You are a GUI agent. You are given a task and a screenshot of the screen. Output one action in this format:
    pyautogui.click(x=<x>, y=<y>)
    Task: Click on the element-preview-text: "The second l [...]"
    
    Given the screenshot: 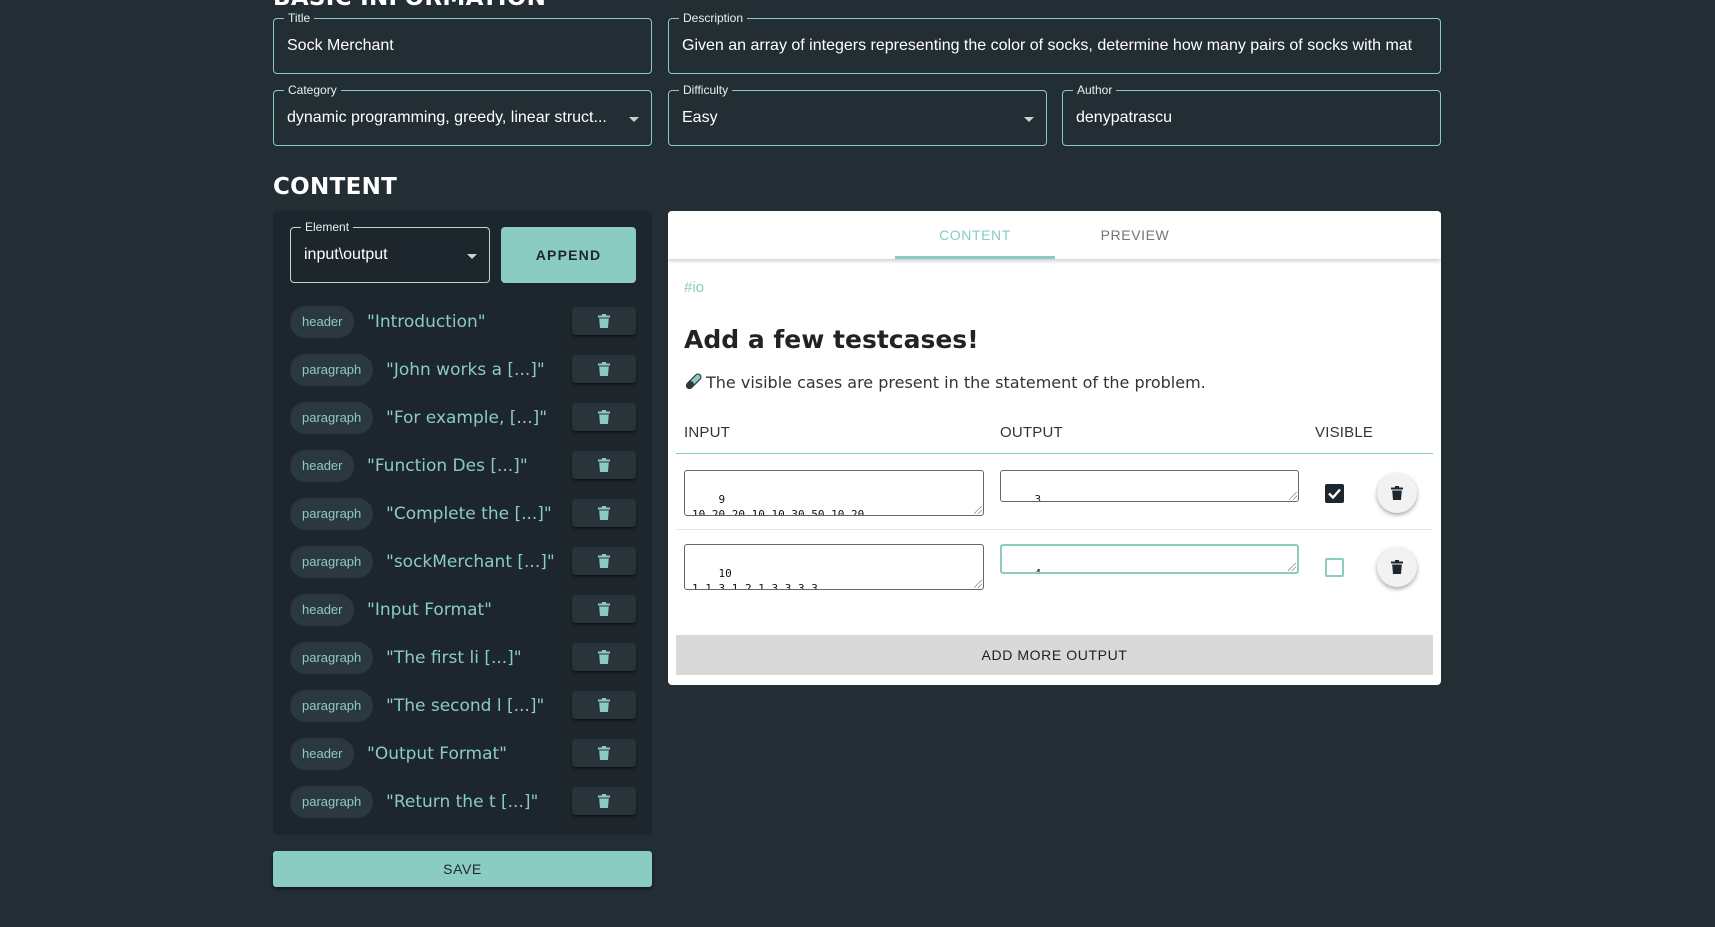 What is the action you would take?
    pyautogui.click(x=465, y=706)
    